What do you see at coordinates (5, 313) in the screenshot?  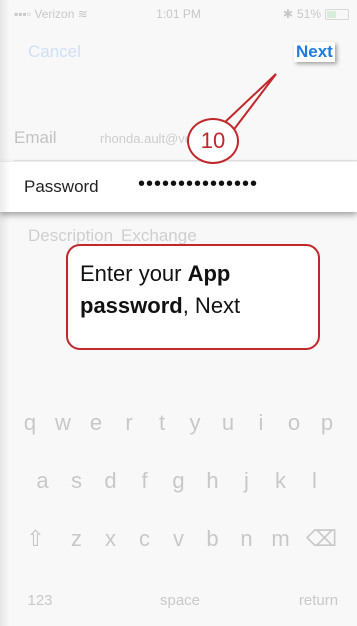 I see `screenshot-edge-shadow` at bounding box center [5, 313].